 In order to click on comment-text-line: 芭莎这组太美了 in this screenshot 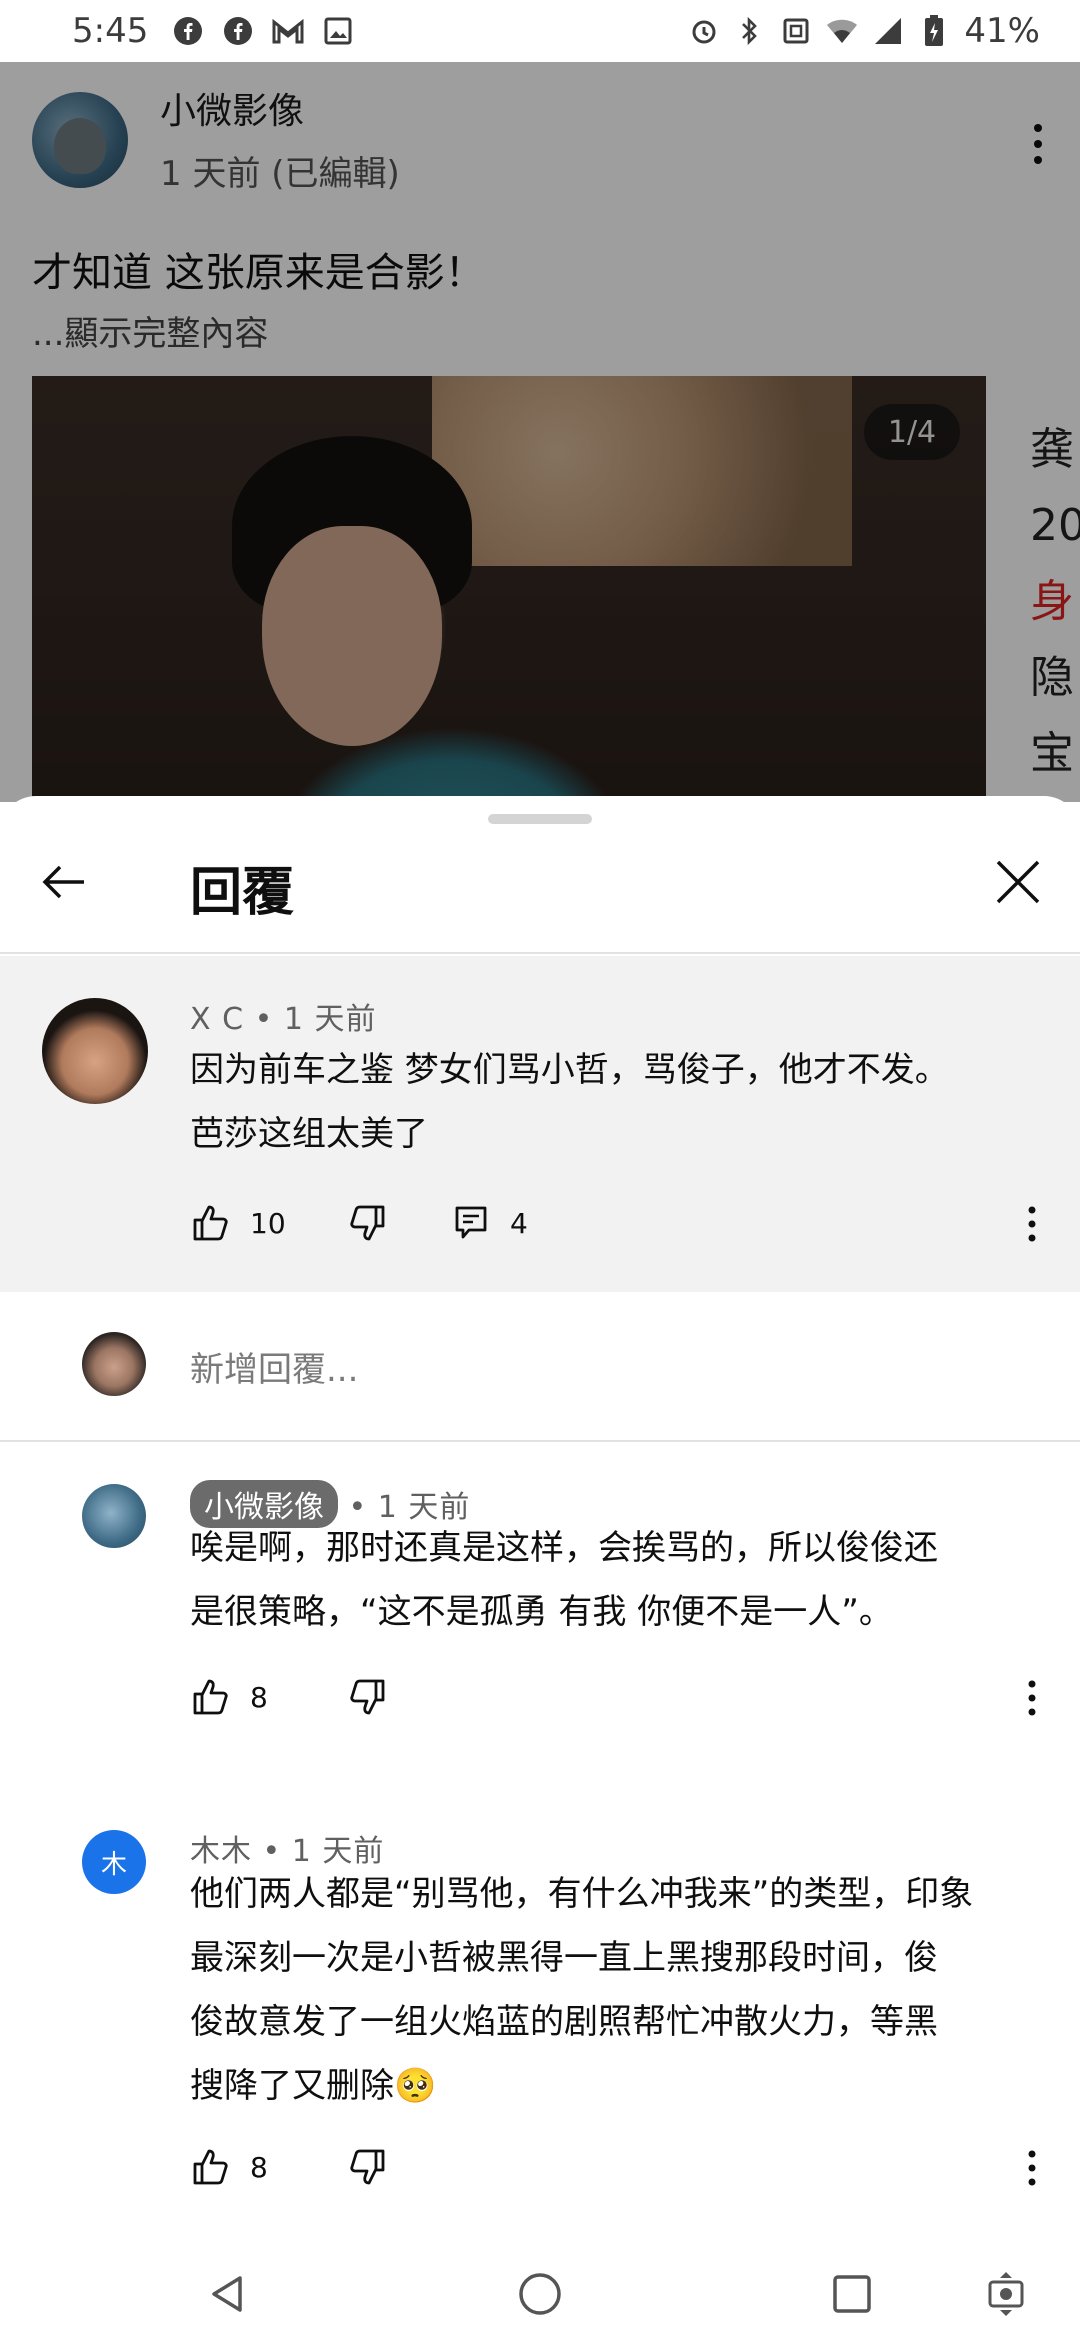, I will do `click(309, 1134)`.